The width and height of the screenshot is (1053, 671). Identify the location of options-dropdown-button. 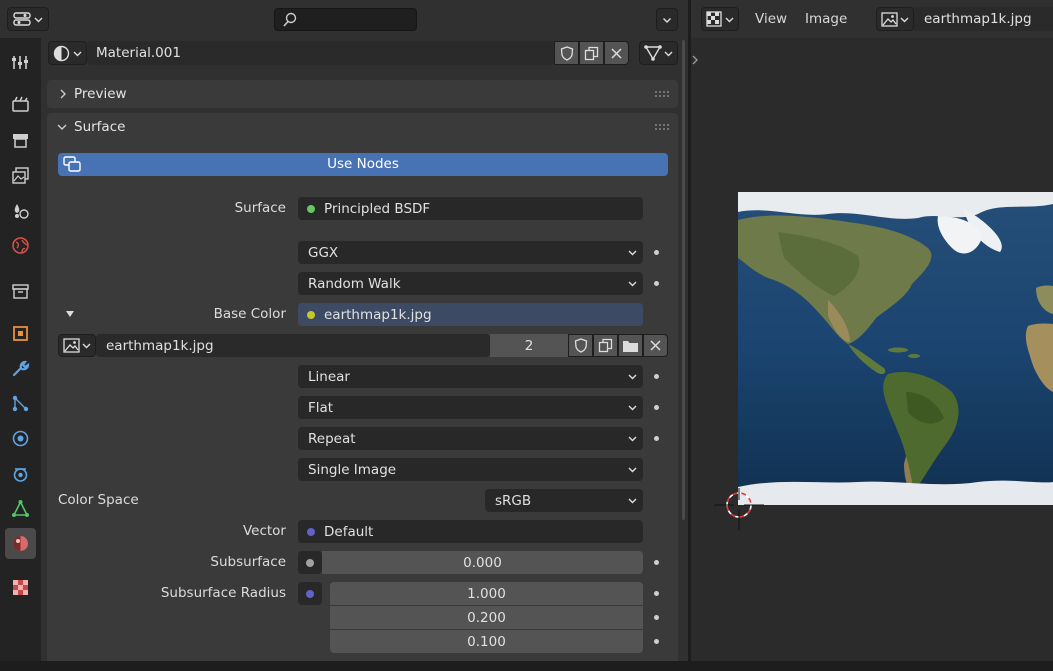
(667, 19).